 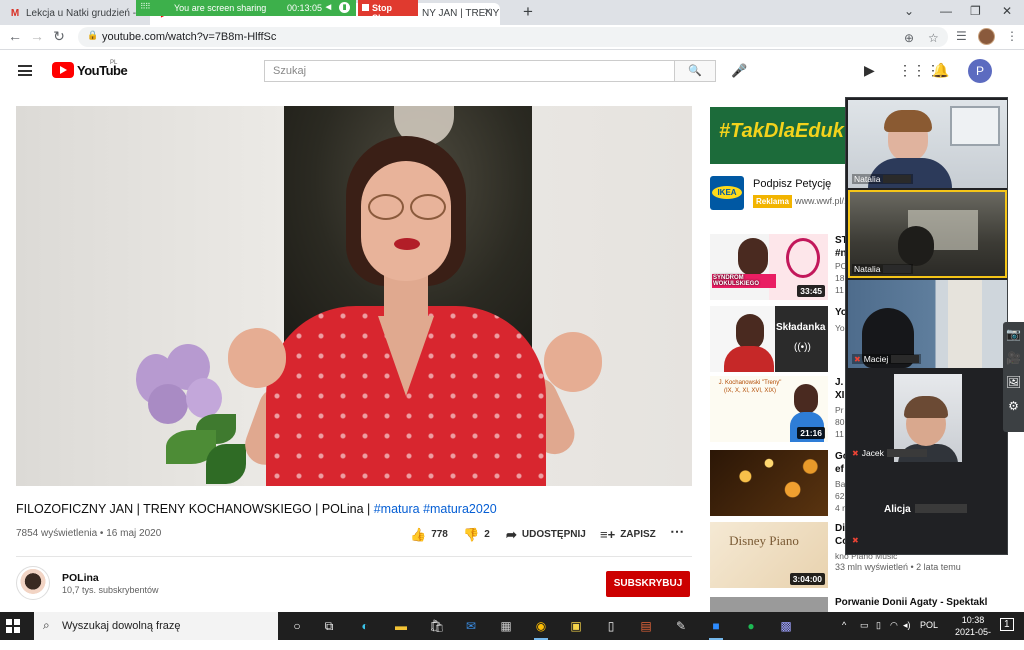 I want to click on share-arrow-icon: ➦, so click(x=511, y=534).